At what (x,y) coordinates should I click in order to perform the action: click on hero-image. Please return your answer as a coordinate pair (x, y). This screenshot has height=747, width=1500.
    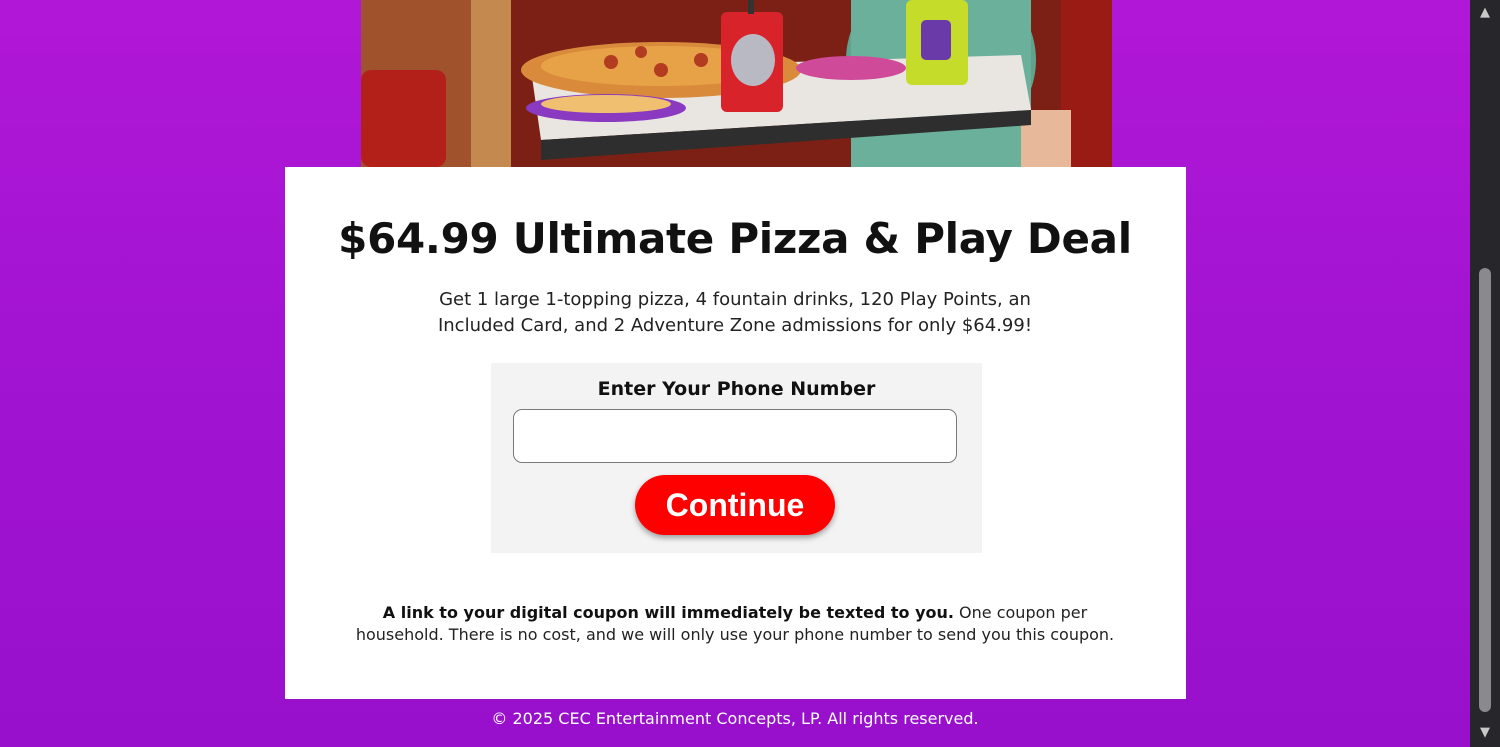
    Looking at the image, I should click on (736, 83).